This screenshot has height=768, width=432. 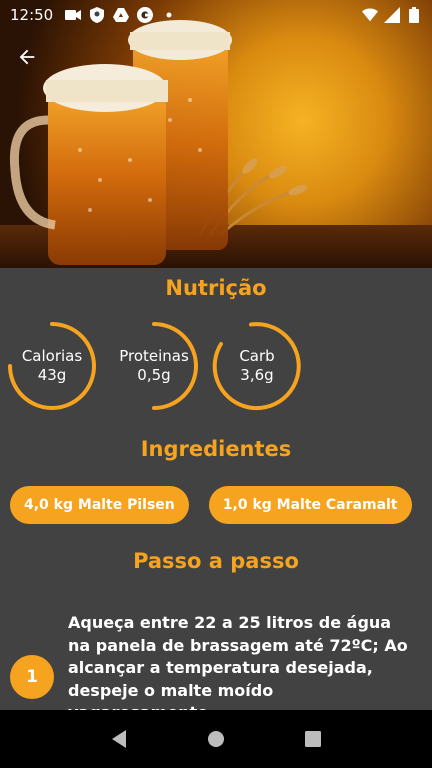 I want to click on nutrition-label: Proteinas, so click(x=154, y=356).